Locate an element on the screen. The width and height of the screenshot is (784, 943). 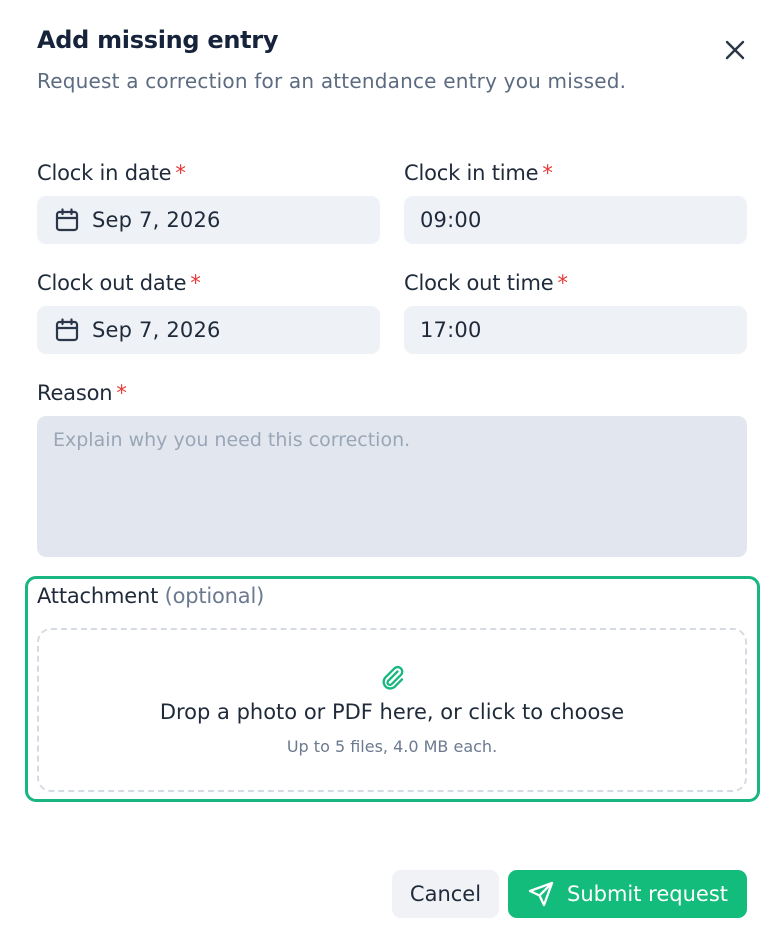
attachment-label-text: Attachment is located at coordinates (98, 596).